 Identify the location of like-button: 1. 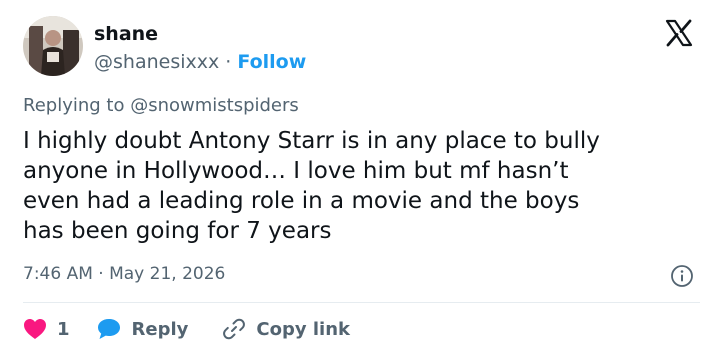
(59, 329).